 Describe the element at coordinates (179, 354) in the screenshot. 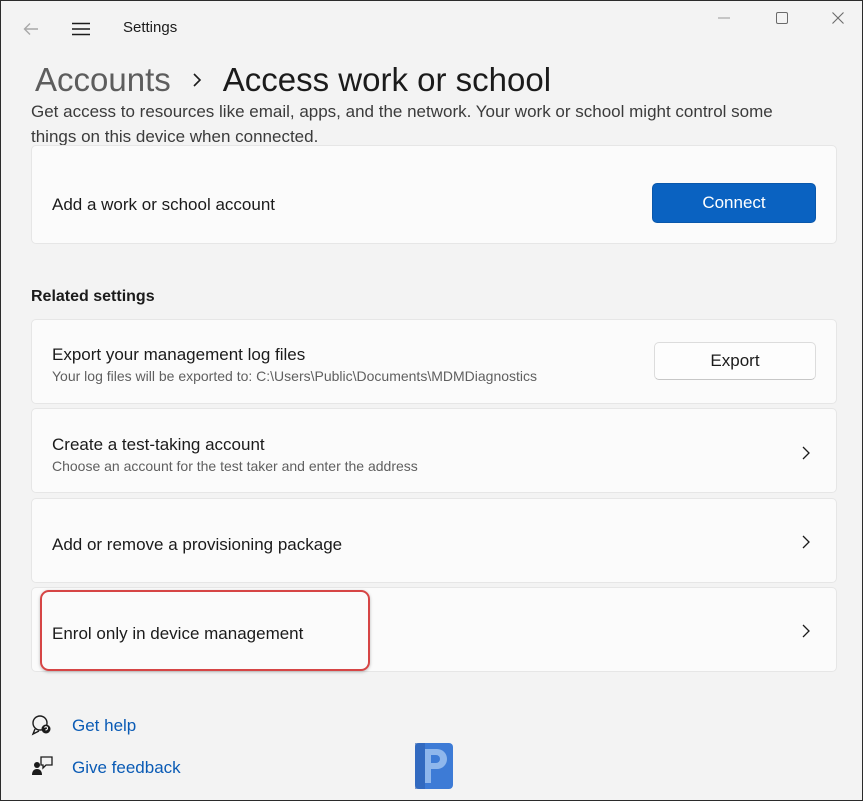

I see `export-logs-title: Export your management log files` at that location.